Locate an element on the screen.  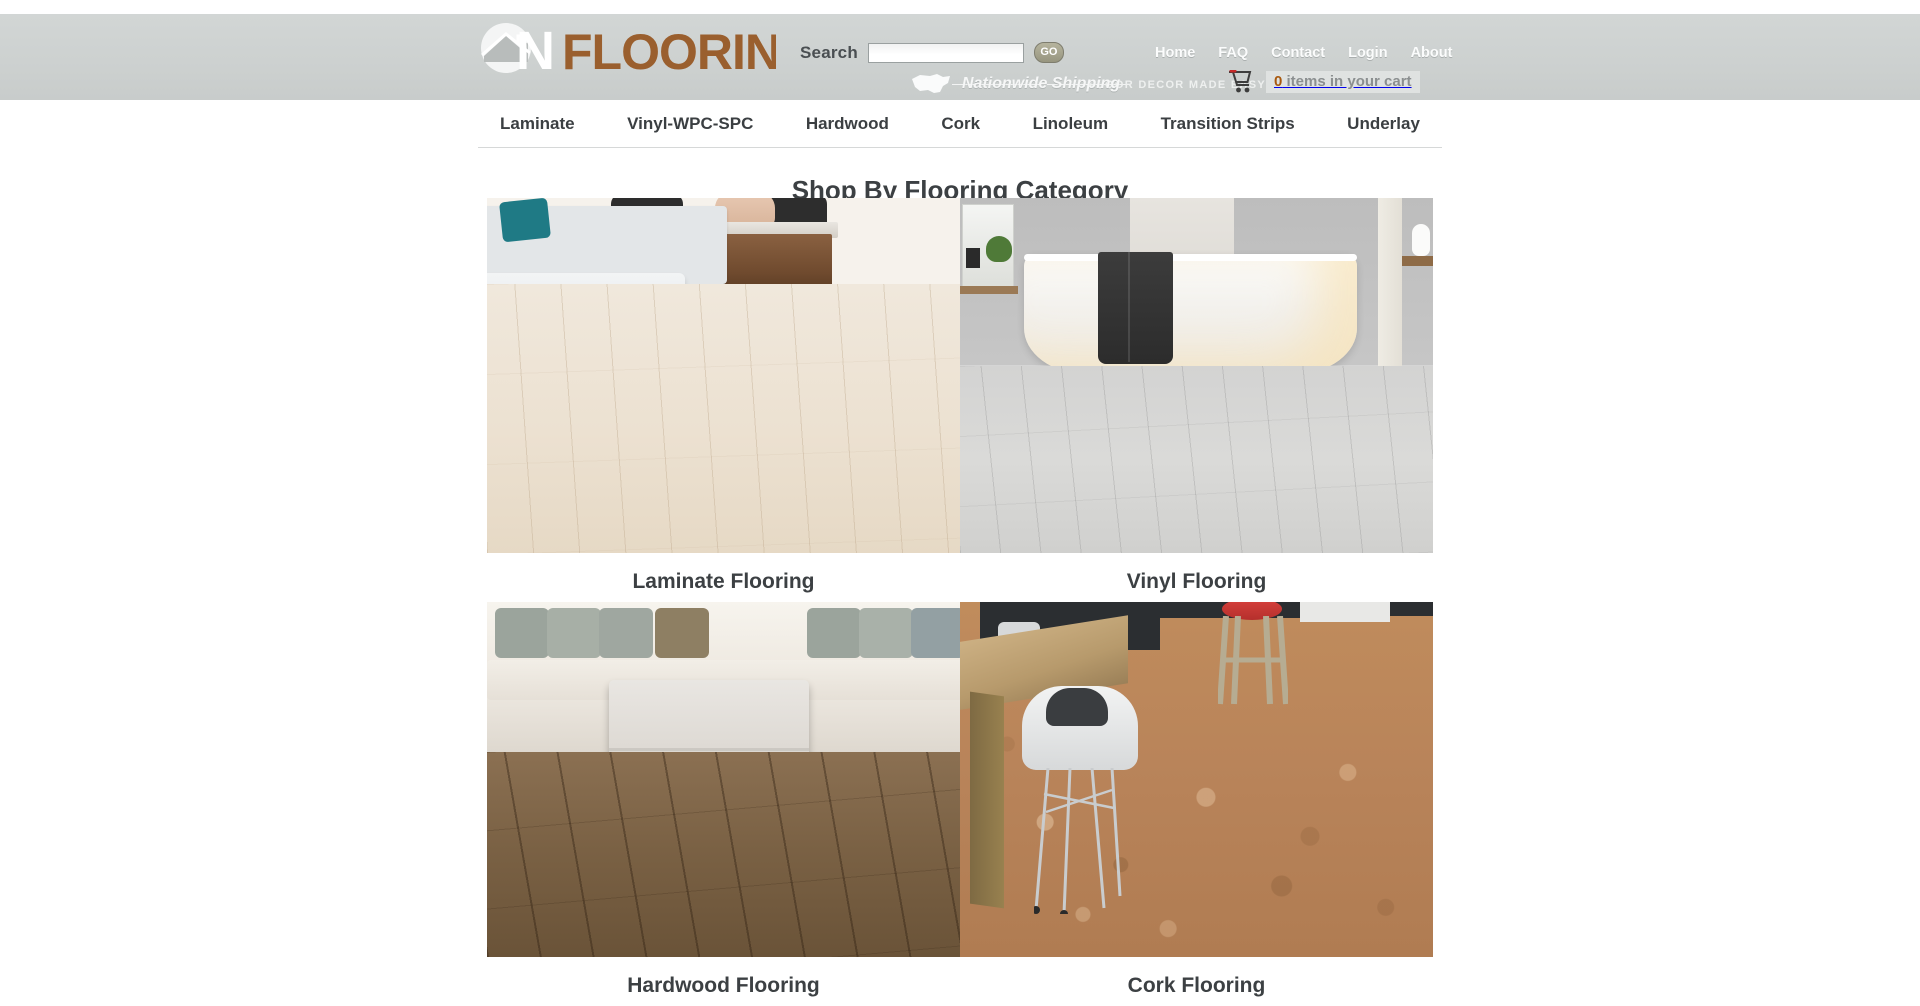
cart-link: 0 items in your cart is located at coordinates (1324, 82).